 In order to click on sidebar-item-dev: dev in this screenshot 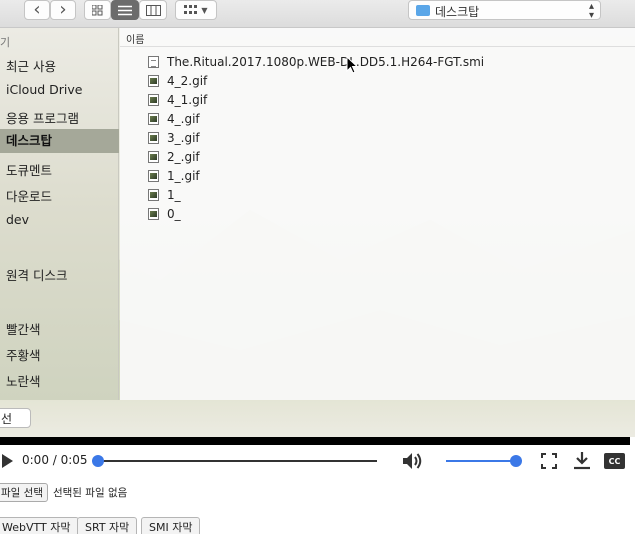, I will do `click(17, 219)`.